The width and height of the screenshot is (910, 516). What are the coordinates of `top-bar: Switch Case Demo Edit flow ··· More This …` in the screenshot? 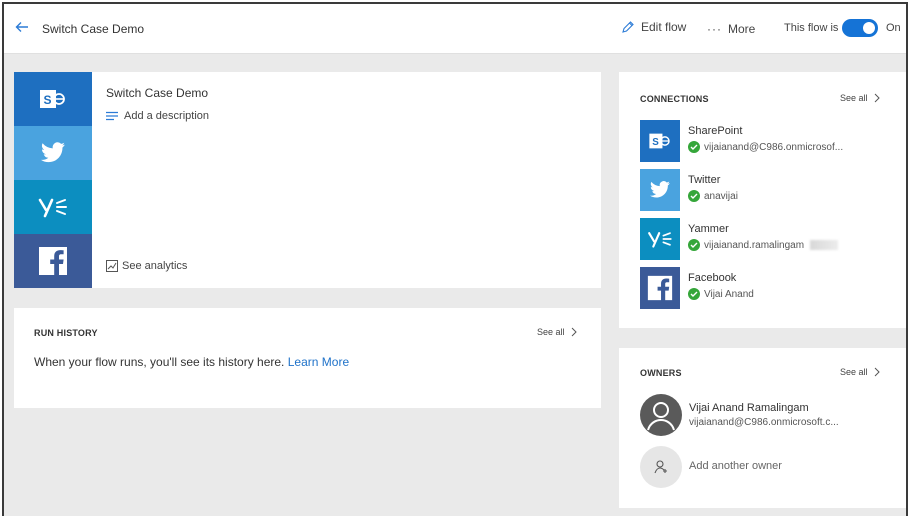 It's located at (455, 29).